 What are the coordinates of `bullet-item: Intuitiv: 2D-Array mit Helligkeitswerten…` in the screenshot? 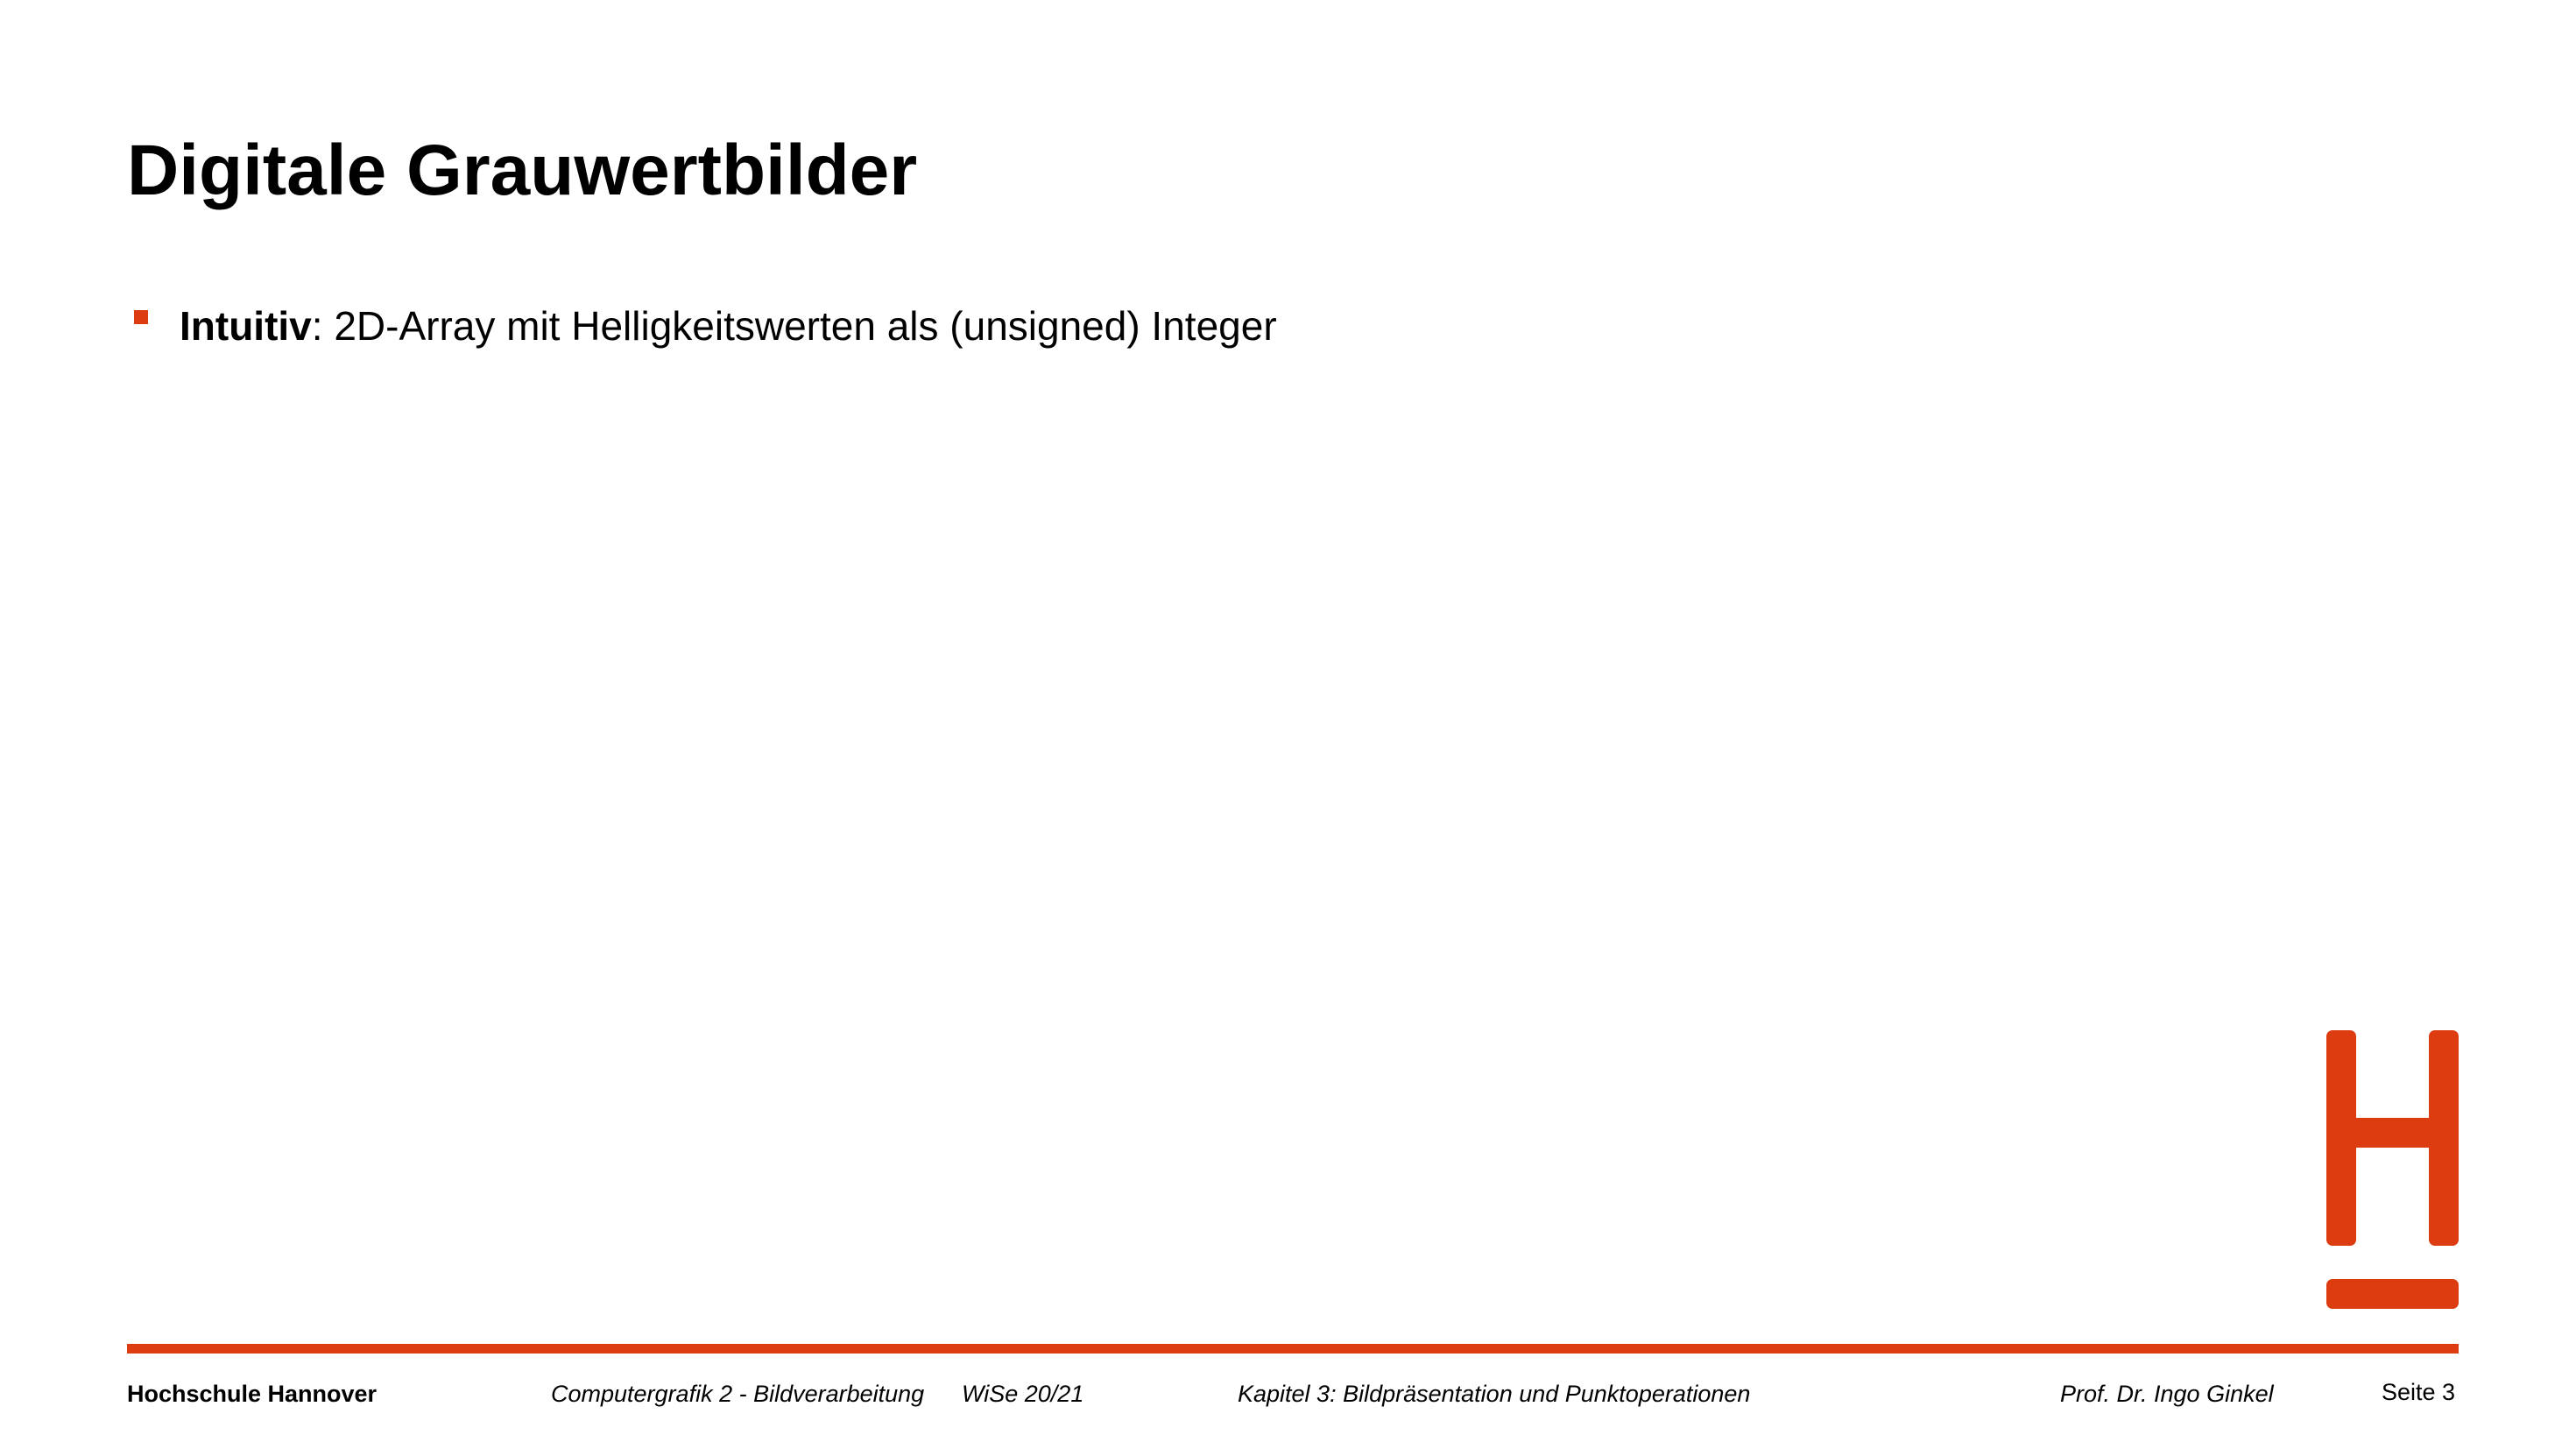 It's located at (702, 326).